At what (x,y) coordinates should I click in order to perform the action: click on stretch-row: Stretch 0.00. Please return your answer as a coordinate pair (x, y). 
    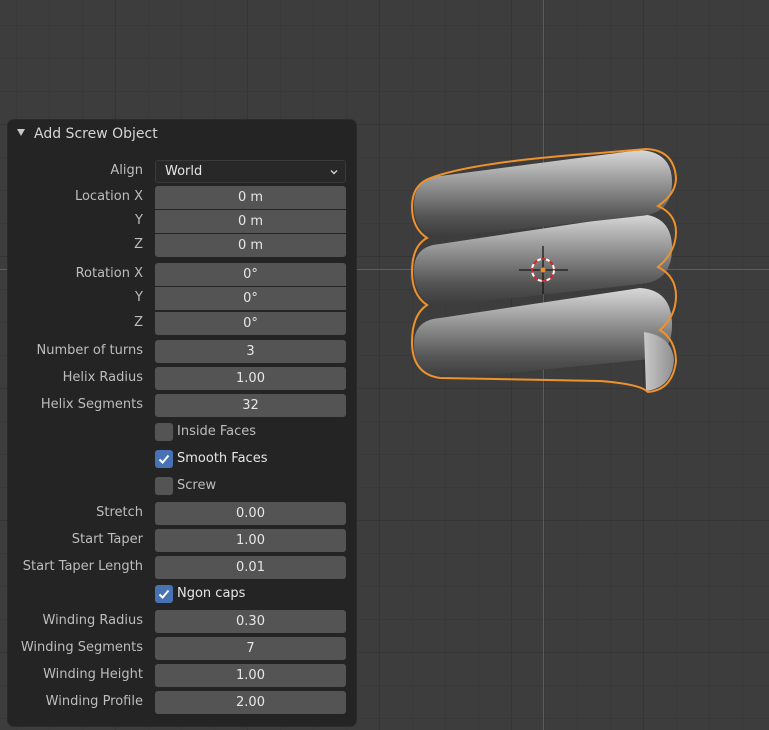
    Looking at the image, I should click on (182, 513).